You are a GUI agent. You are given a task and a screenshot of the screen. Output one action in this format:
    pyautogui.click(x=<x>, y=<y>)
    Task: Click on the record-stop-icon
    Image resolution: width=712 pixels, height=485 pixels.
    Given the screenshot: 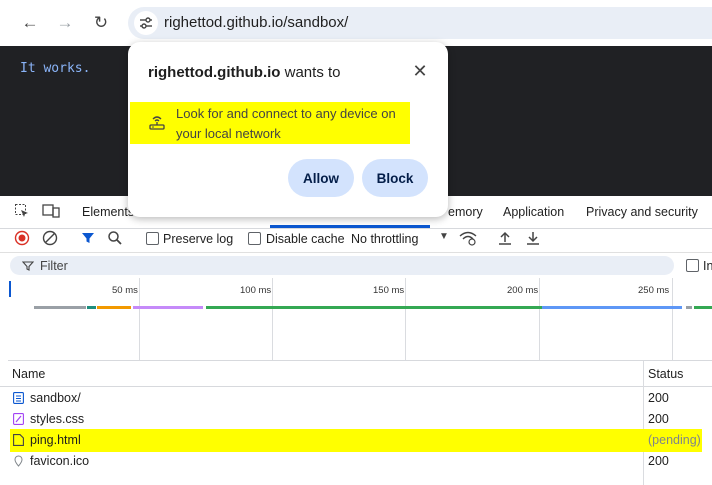 What is the action you would take?
    pyautogui.click(x=22, y=238)
    